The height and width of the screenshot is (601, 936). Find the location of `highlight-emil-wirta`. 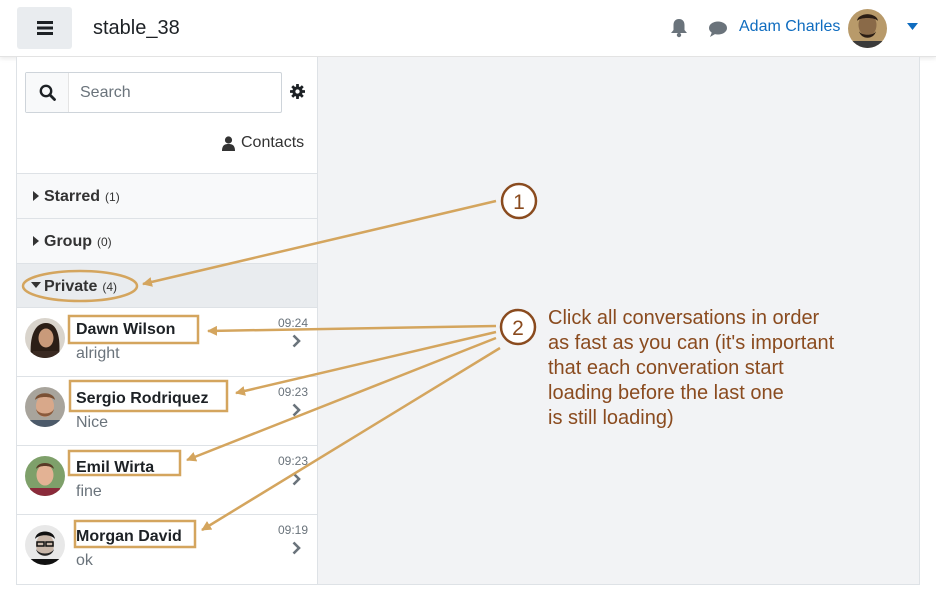

highlight-emil-wirta is located at coordinates (124, 463).